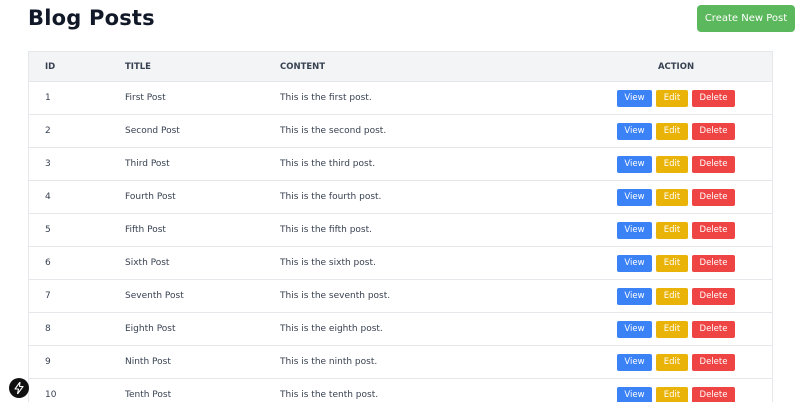 Image resolution: width=800 pixels, height=402 pixels. I want to click on row-content: This is the ninth post., so click(430, 362).